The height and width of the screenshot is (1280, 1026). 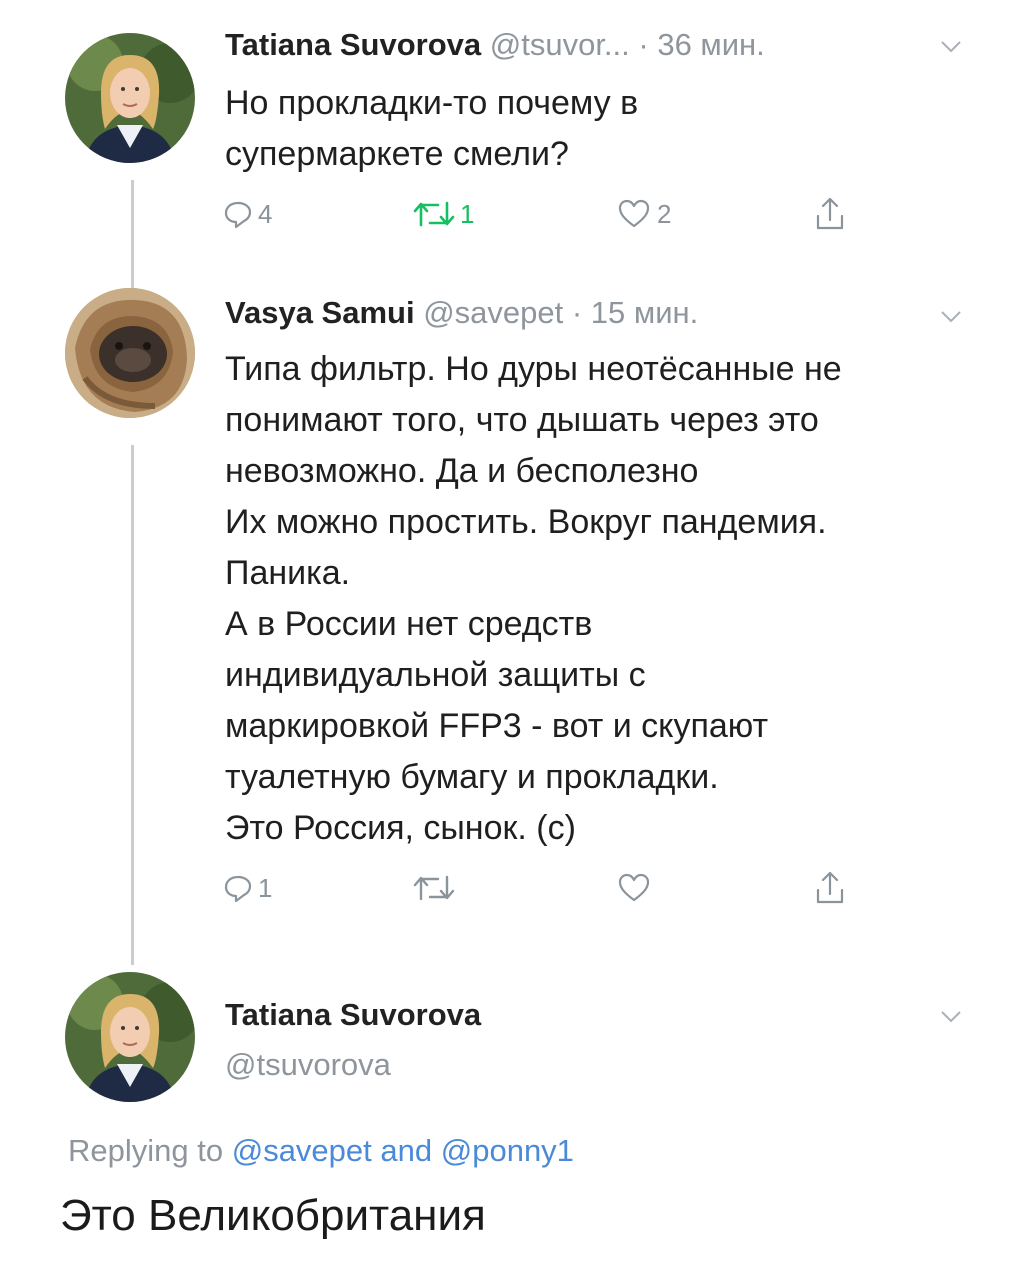 What do you see at coordinates (308, 1065) in the screenshot?
I see `author-handle: @tsuvorova` at bounding box center [308, 1065].